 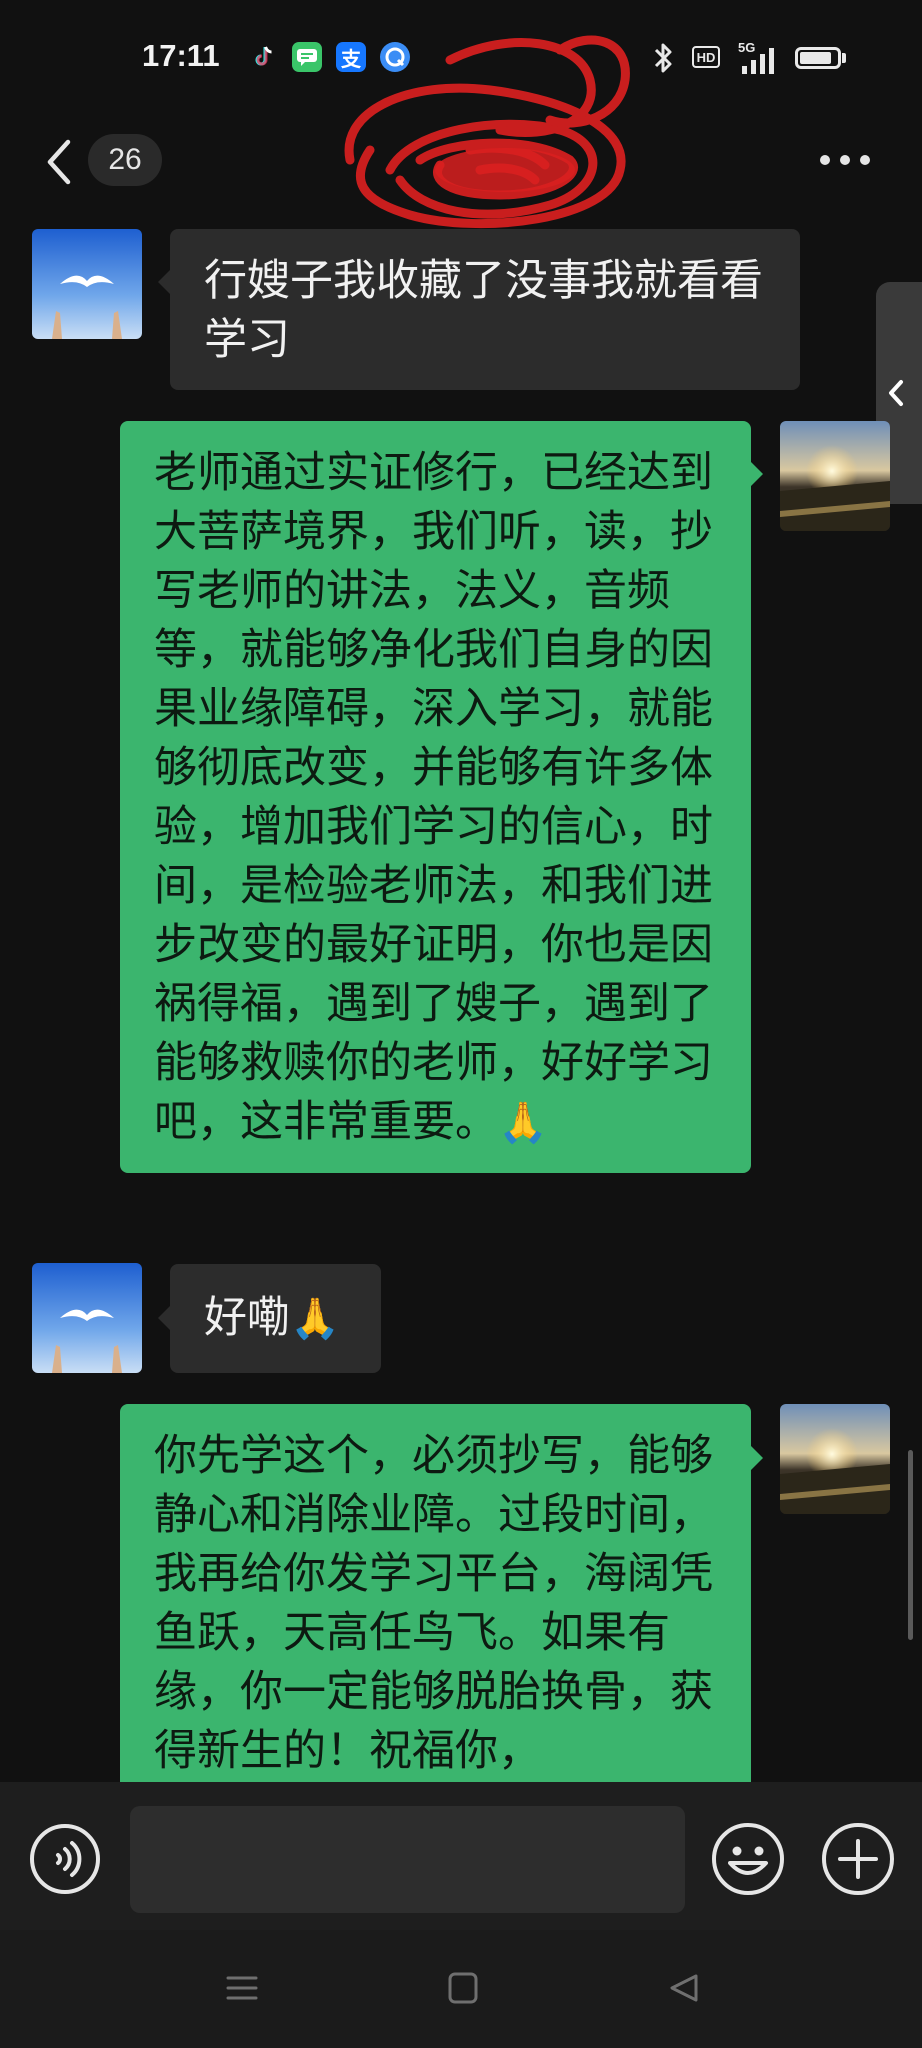 What do you see at coordinates (307, 57) in the screenshot?
I see `message-icon` at bounding box center [307, 57].